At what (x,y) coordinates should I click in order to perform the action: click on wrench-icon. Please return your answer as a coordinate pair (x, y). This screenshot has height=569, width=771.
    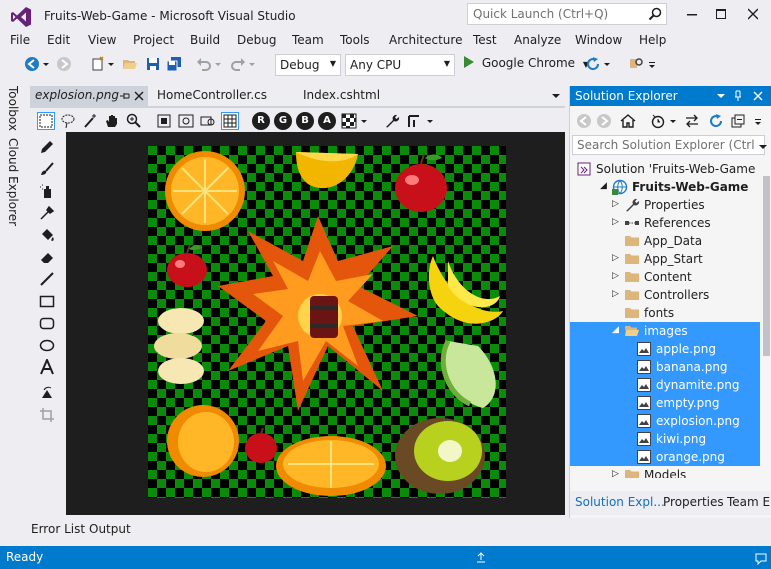
    Looking at the image, I should click on (392, 121).